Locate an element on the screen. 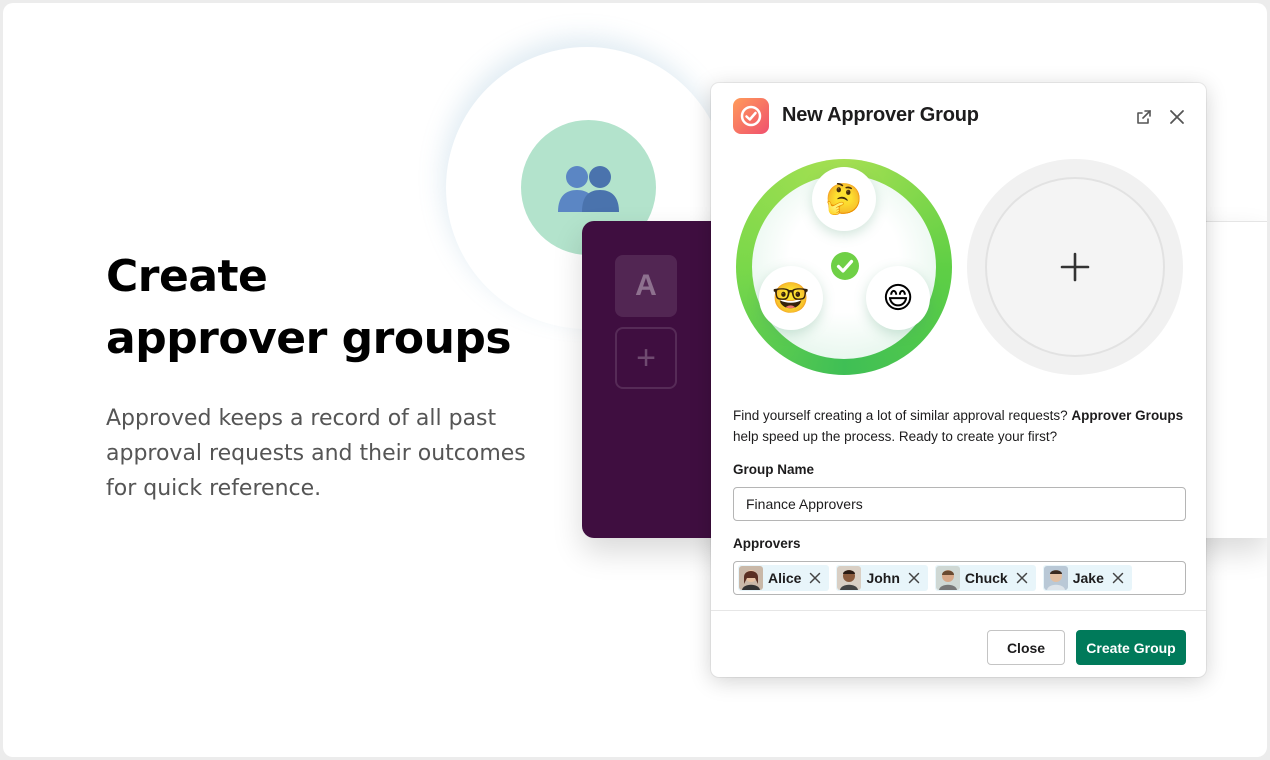  add-workspace-button: + is located at coordinates (646, 358).